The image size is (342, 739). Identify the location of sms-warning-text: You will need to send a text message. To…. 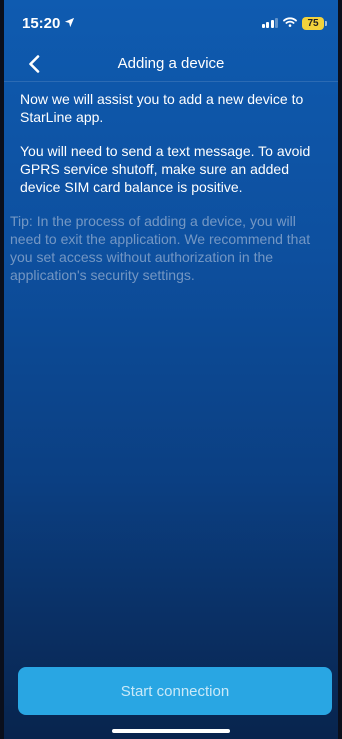
(165, 169).